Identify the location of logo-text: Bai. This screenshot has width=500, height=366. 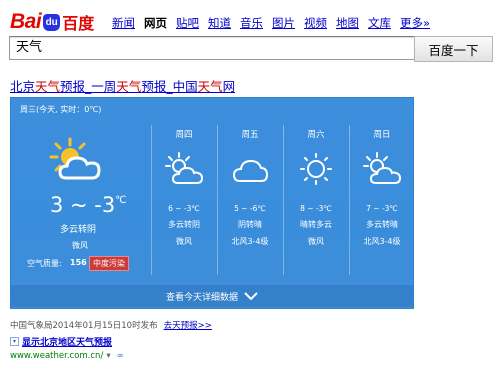
(26, 21).